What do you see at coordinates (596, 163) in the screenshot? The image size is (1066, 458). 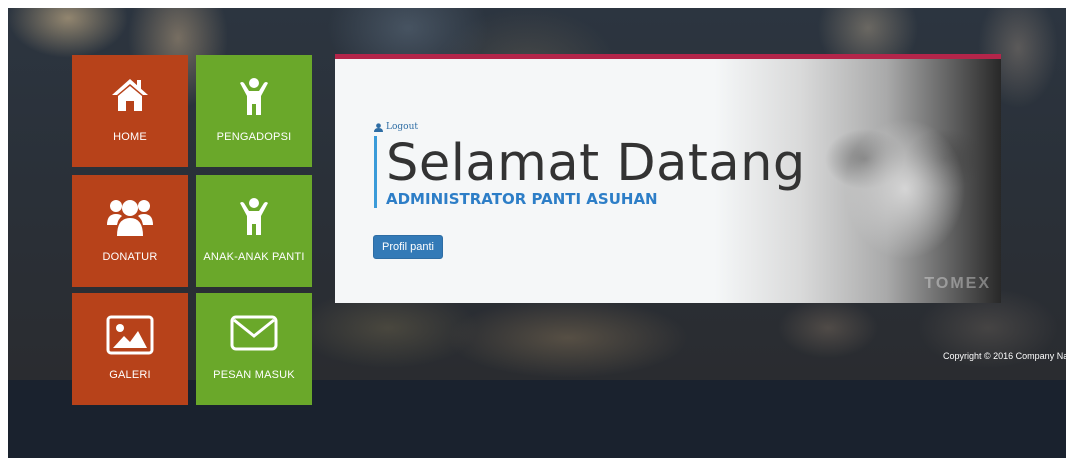 I see `page-title: Selamat Datang` at bounding box center [596, 163].